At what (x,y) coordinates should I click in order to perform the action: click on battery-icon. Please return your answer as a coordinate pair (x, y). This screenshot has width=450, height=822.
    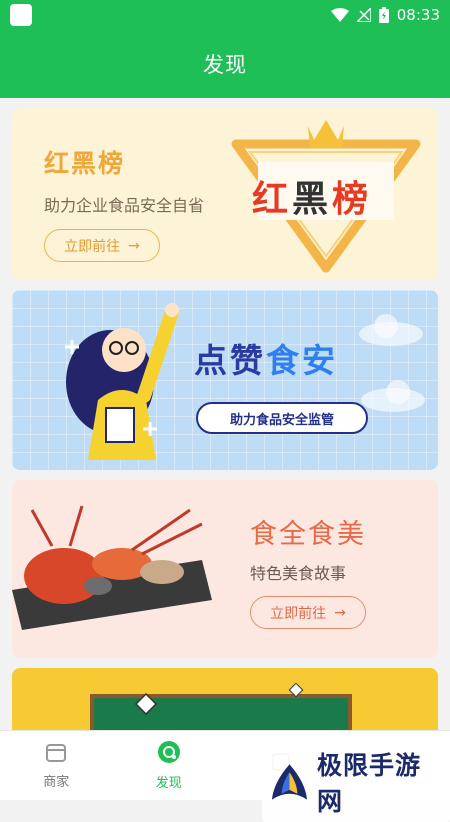
    Looking at the image, I should click on (384, 15).